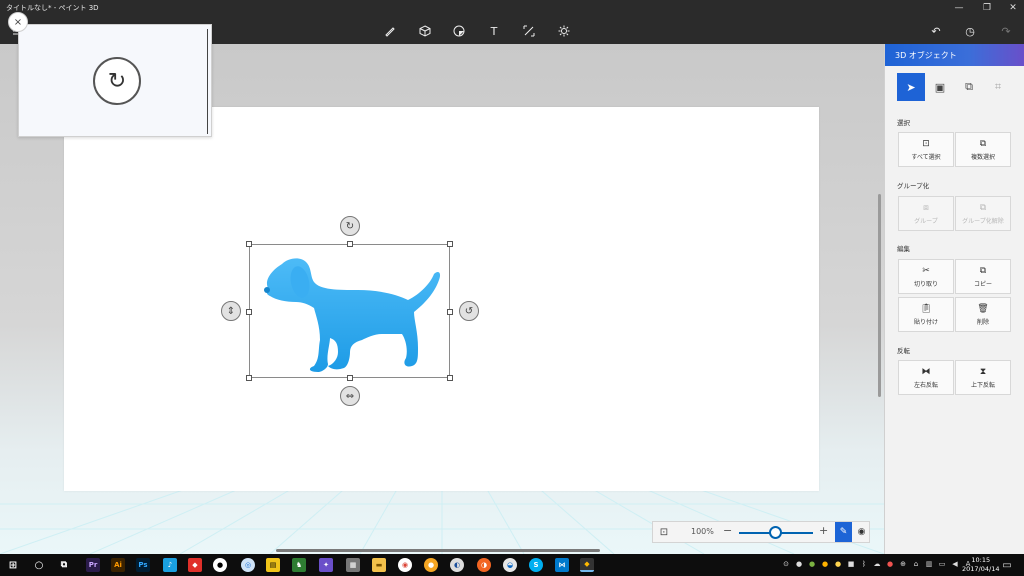 Image resolution: width=1024 pixels, height=576 pixels. Describe the element at coordinates (405, 565) in the screenshot. I see `chrome-icon: ◉` at that location.